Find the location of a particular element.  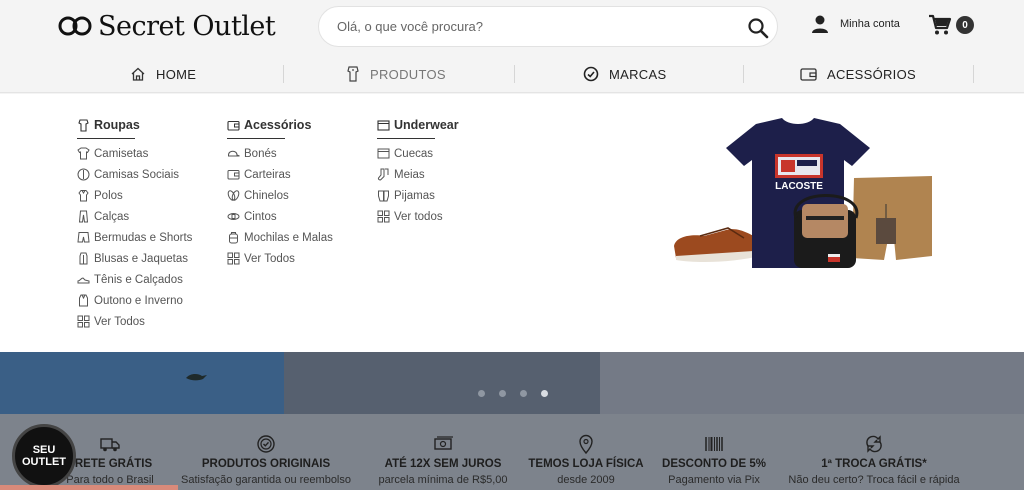

featured-products-image: LACOSTE is located at coordinates (805, 196).